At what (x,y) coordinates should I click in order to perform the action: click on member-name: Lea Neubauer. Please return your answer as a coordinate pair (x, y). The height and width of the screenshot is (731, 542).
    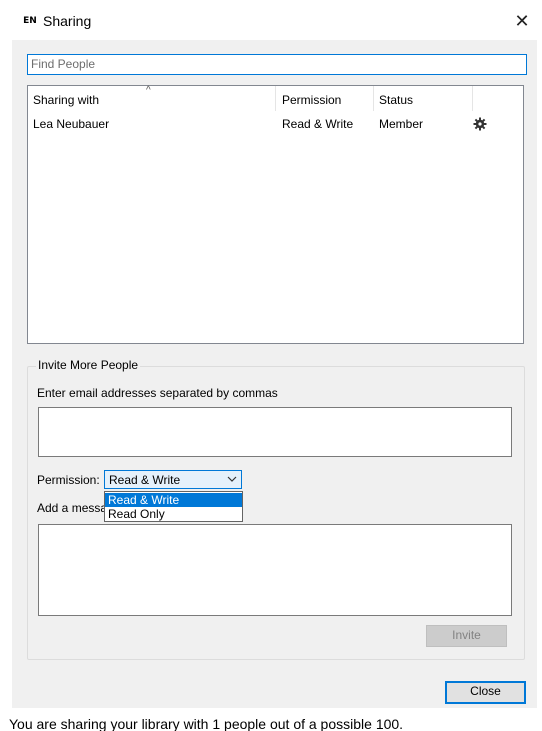
    Looking at the image, I should click on (71, 124).